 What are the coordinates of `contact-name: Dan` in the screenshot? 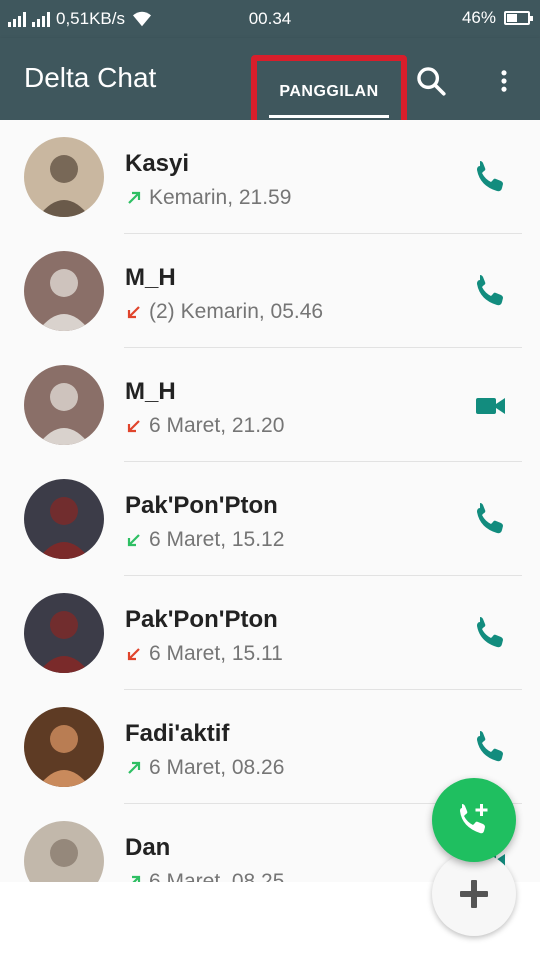 It's located at (148, 847).